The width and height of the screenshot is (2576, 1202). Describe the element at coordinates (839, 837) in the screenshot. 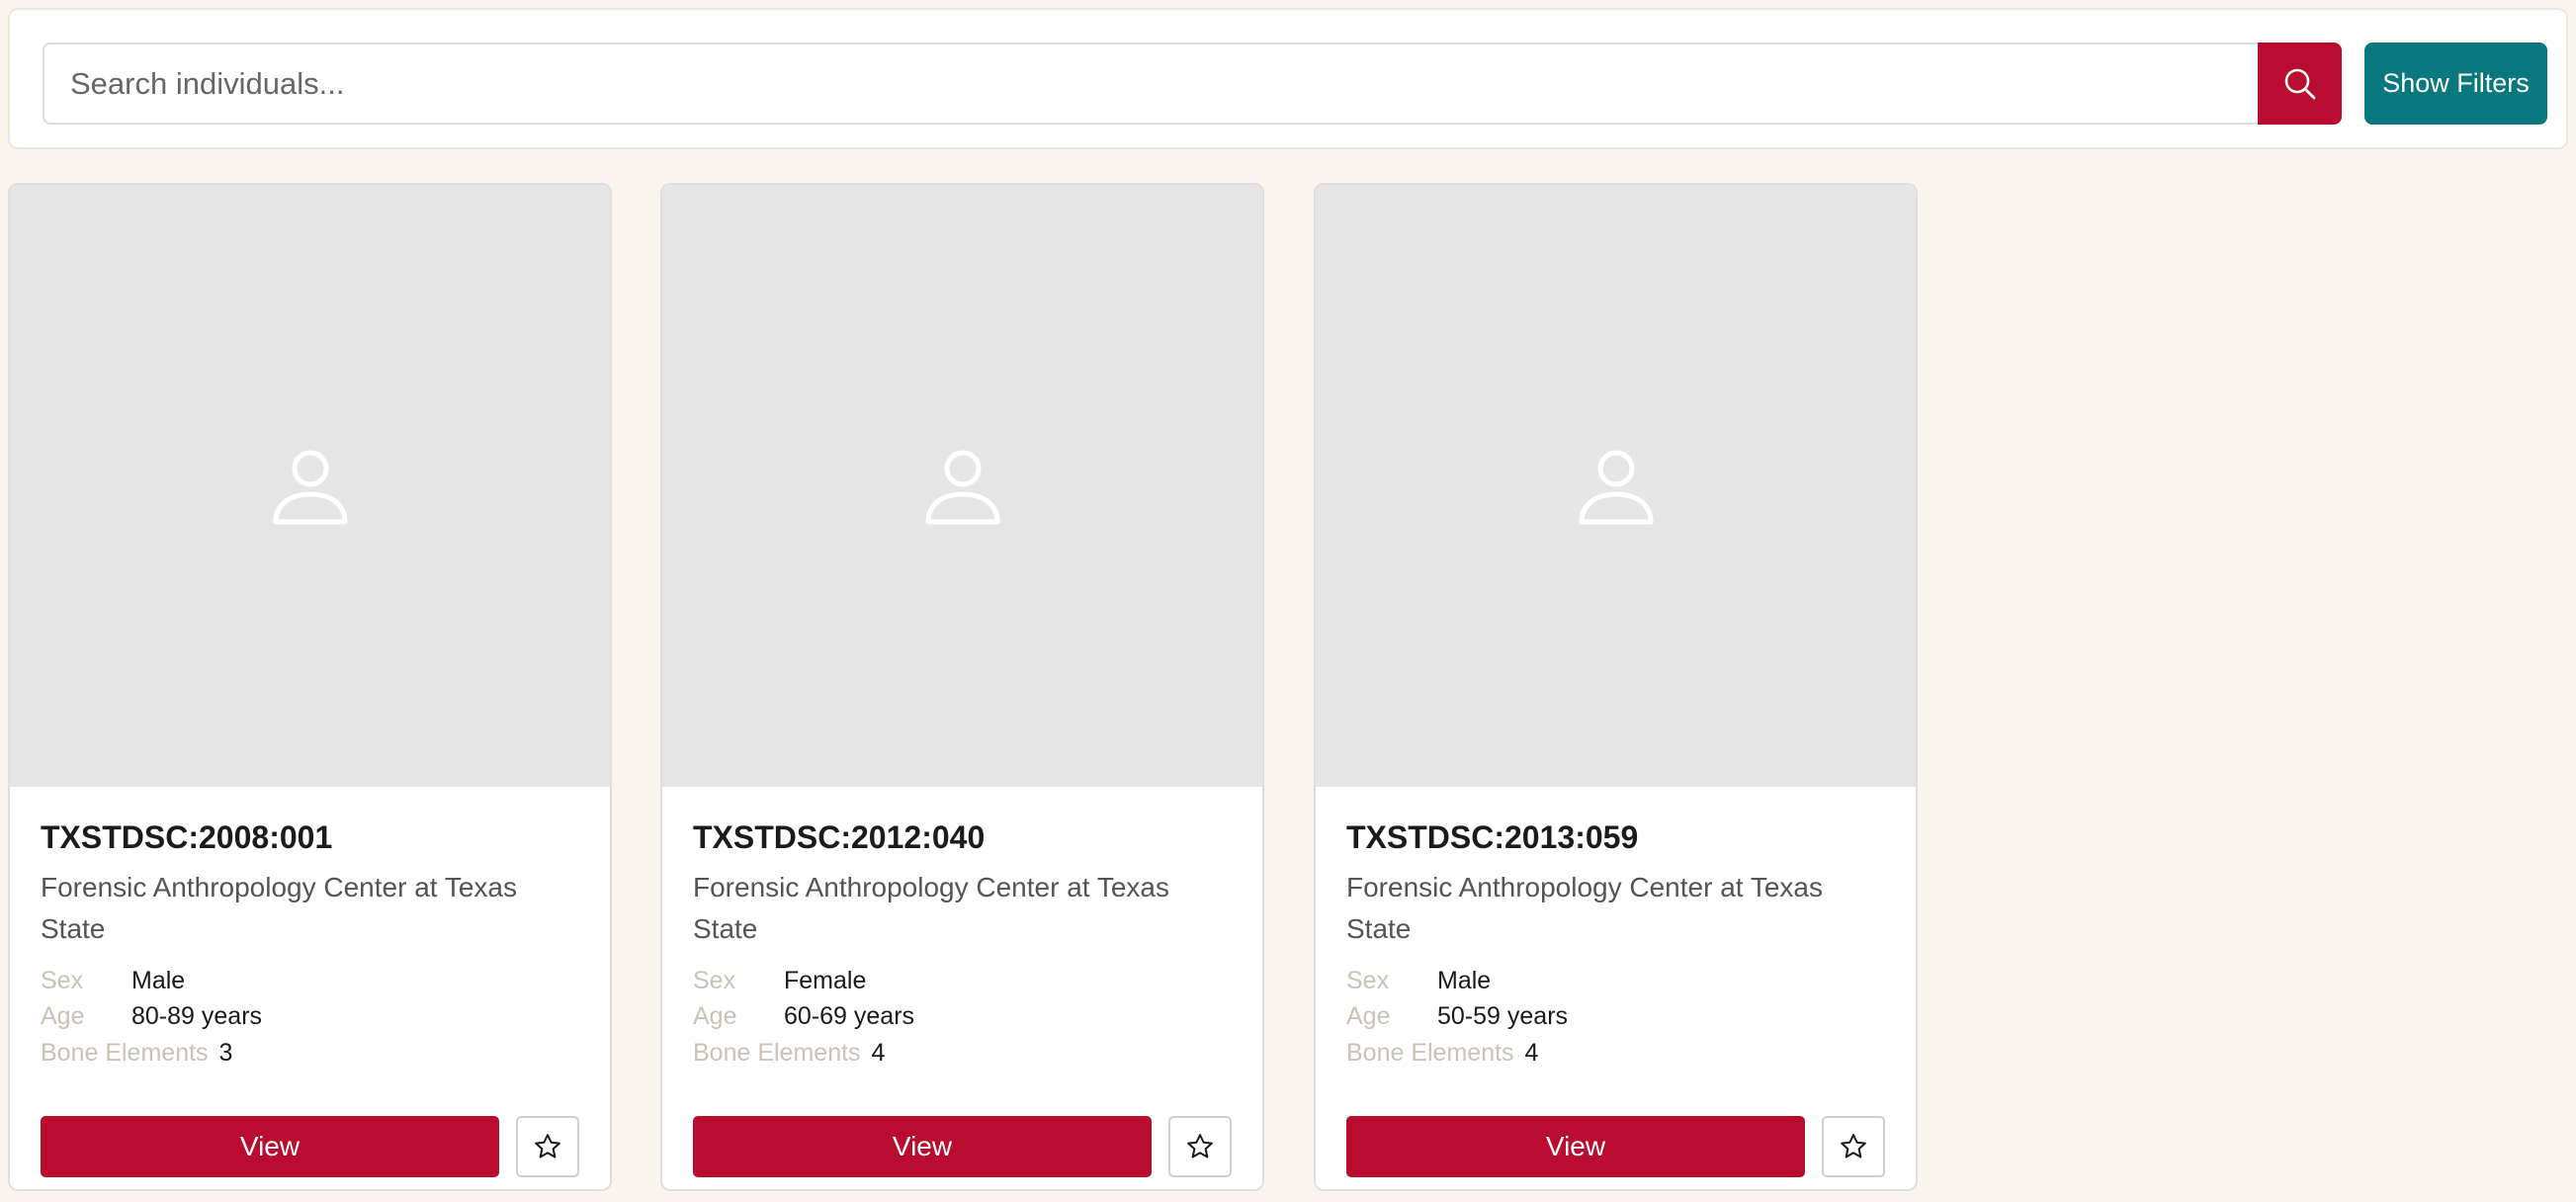

I see `card-title: TXSTDSC:2012:040` at that location.